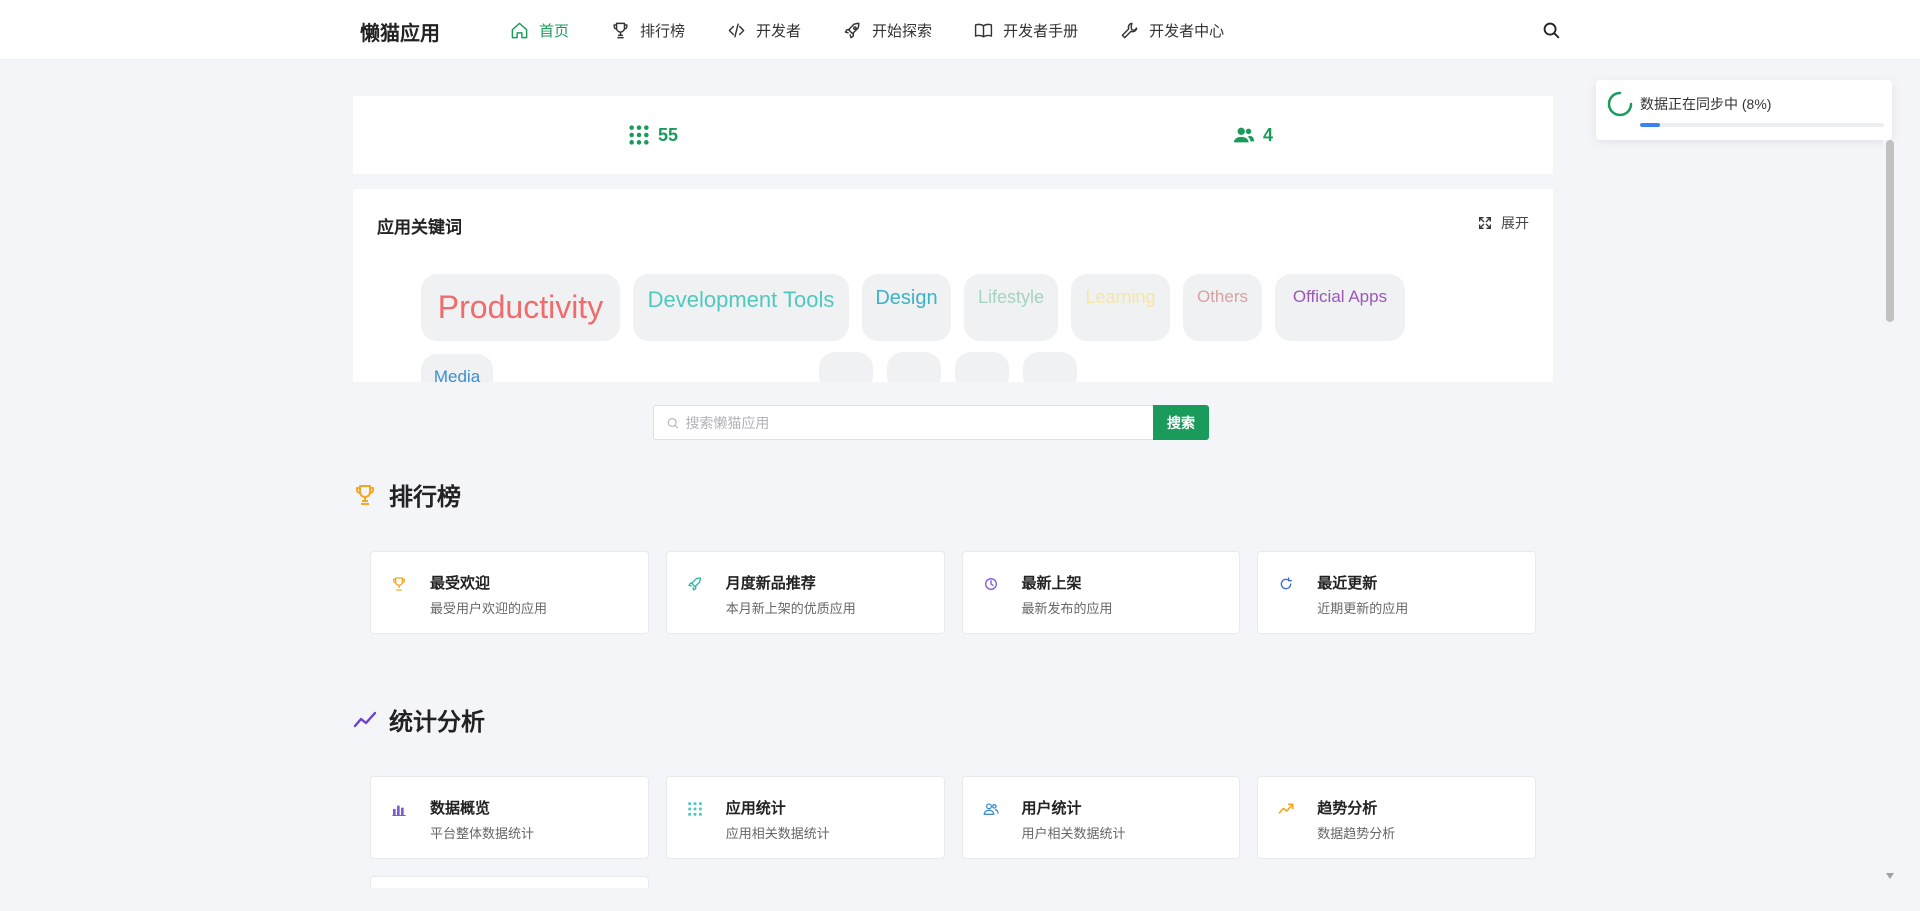 The height and width of the screenshot is (911, 1920). Describe the element at coordinates (1485, 223) in the screenshot. I see `expand-icon` at that location.